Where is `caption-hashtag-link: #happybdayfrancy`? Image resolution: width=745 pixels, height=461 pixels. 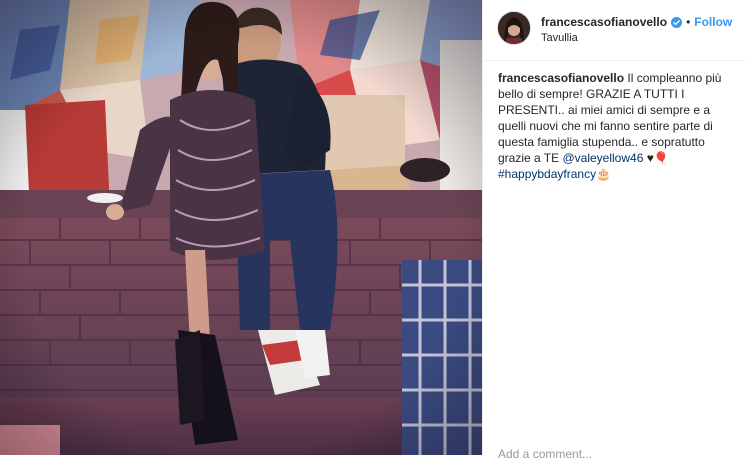
caption-hashtag-link: #happybdayfrancy is located at coordinates (547, 174).